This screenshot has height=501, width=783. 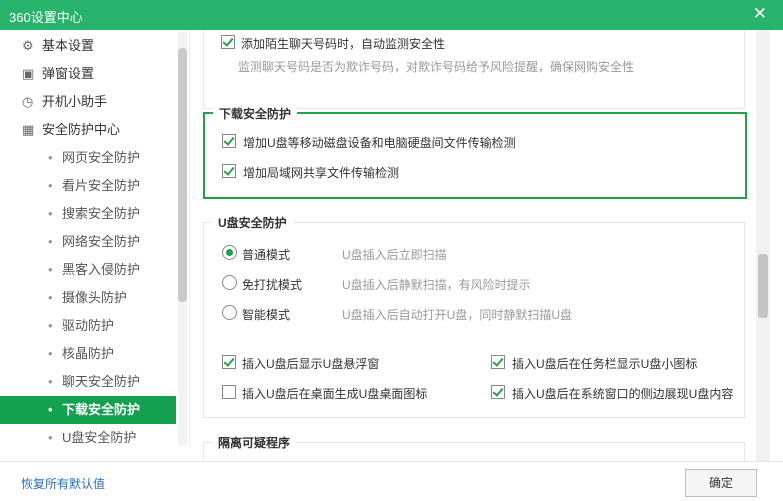 I want to click on sidebar-subitem-camera: • 摄像头防护, so click(x=88, y=298).